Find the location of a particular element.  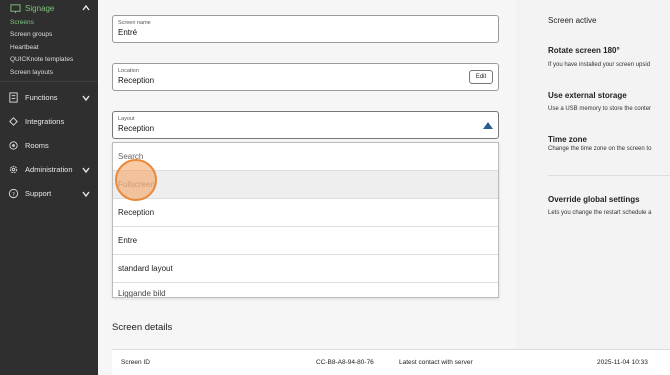

location-label: Location is located at coordinates (128, 71).